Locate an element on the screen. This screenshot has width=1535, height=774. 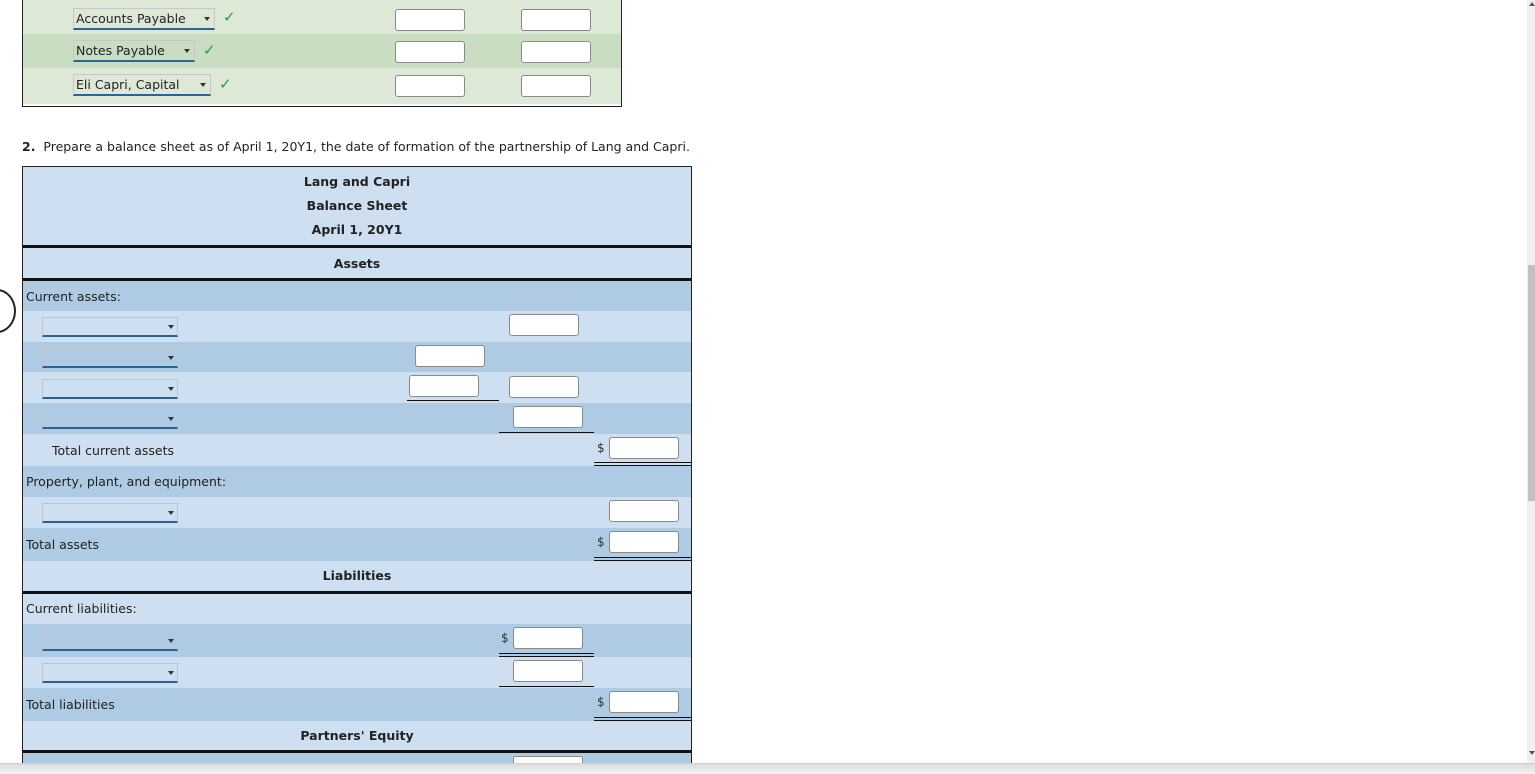
account-select: Notes Payable is located at coordinates (134, 51).